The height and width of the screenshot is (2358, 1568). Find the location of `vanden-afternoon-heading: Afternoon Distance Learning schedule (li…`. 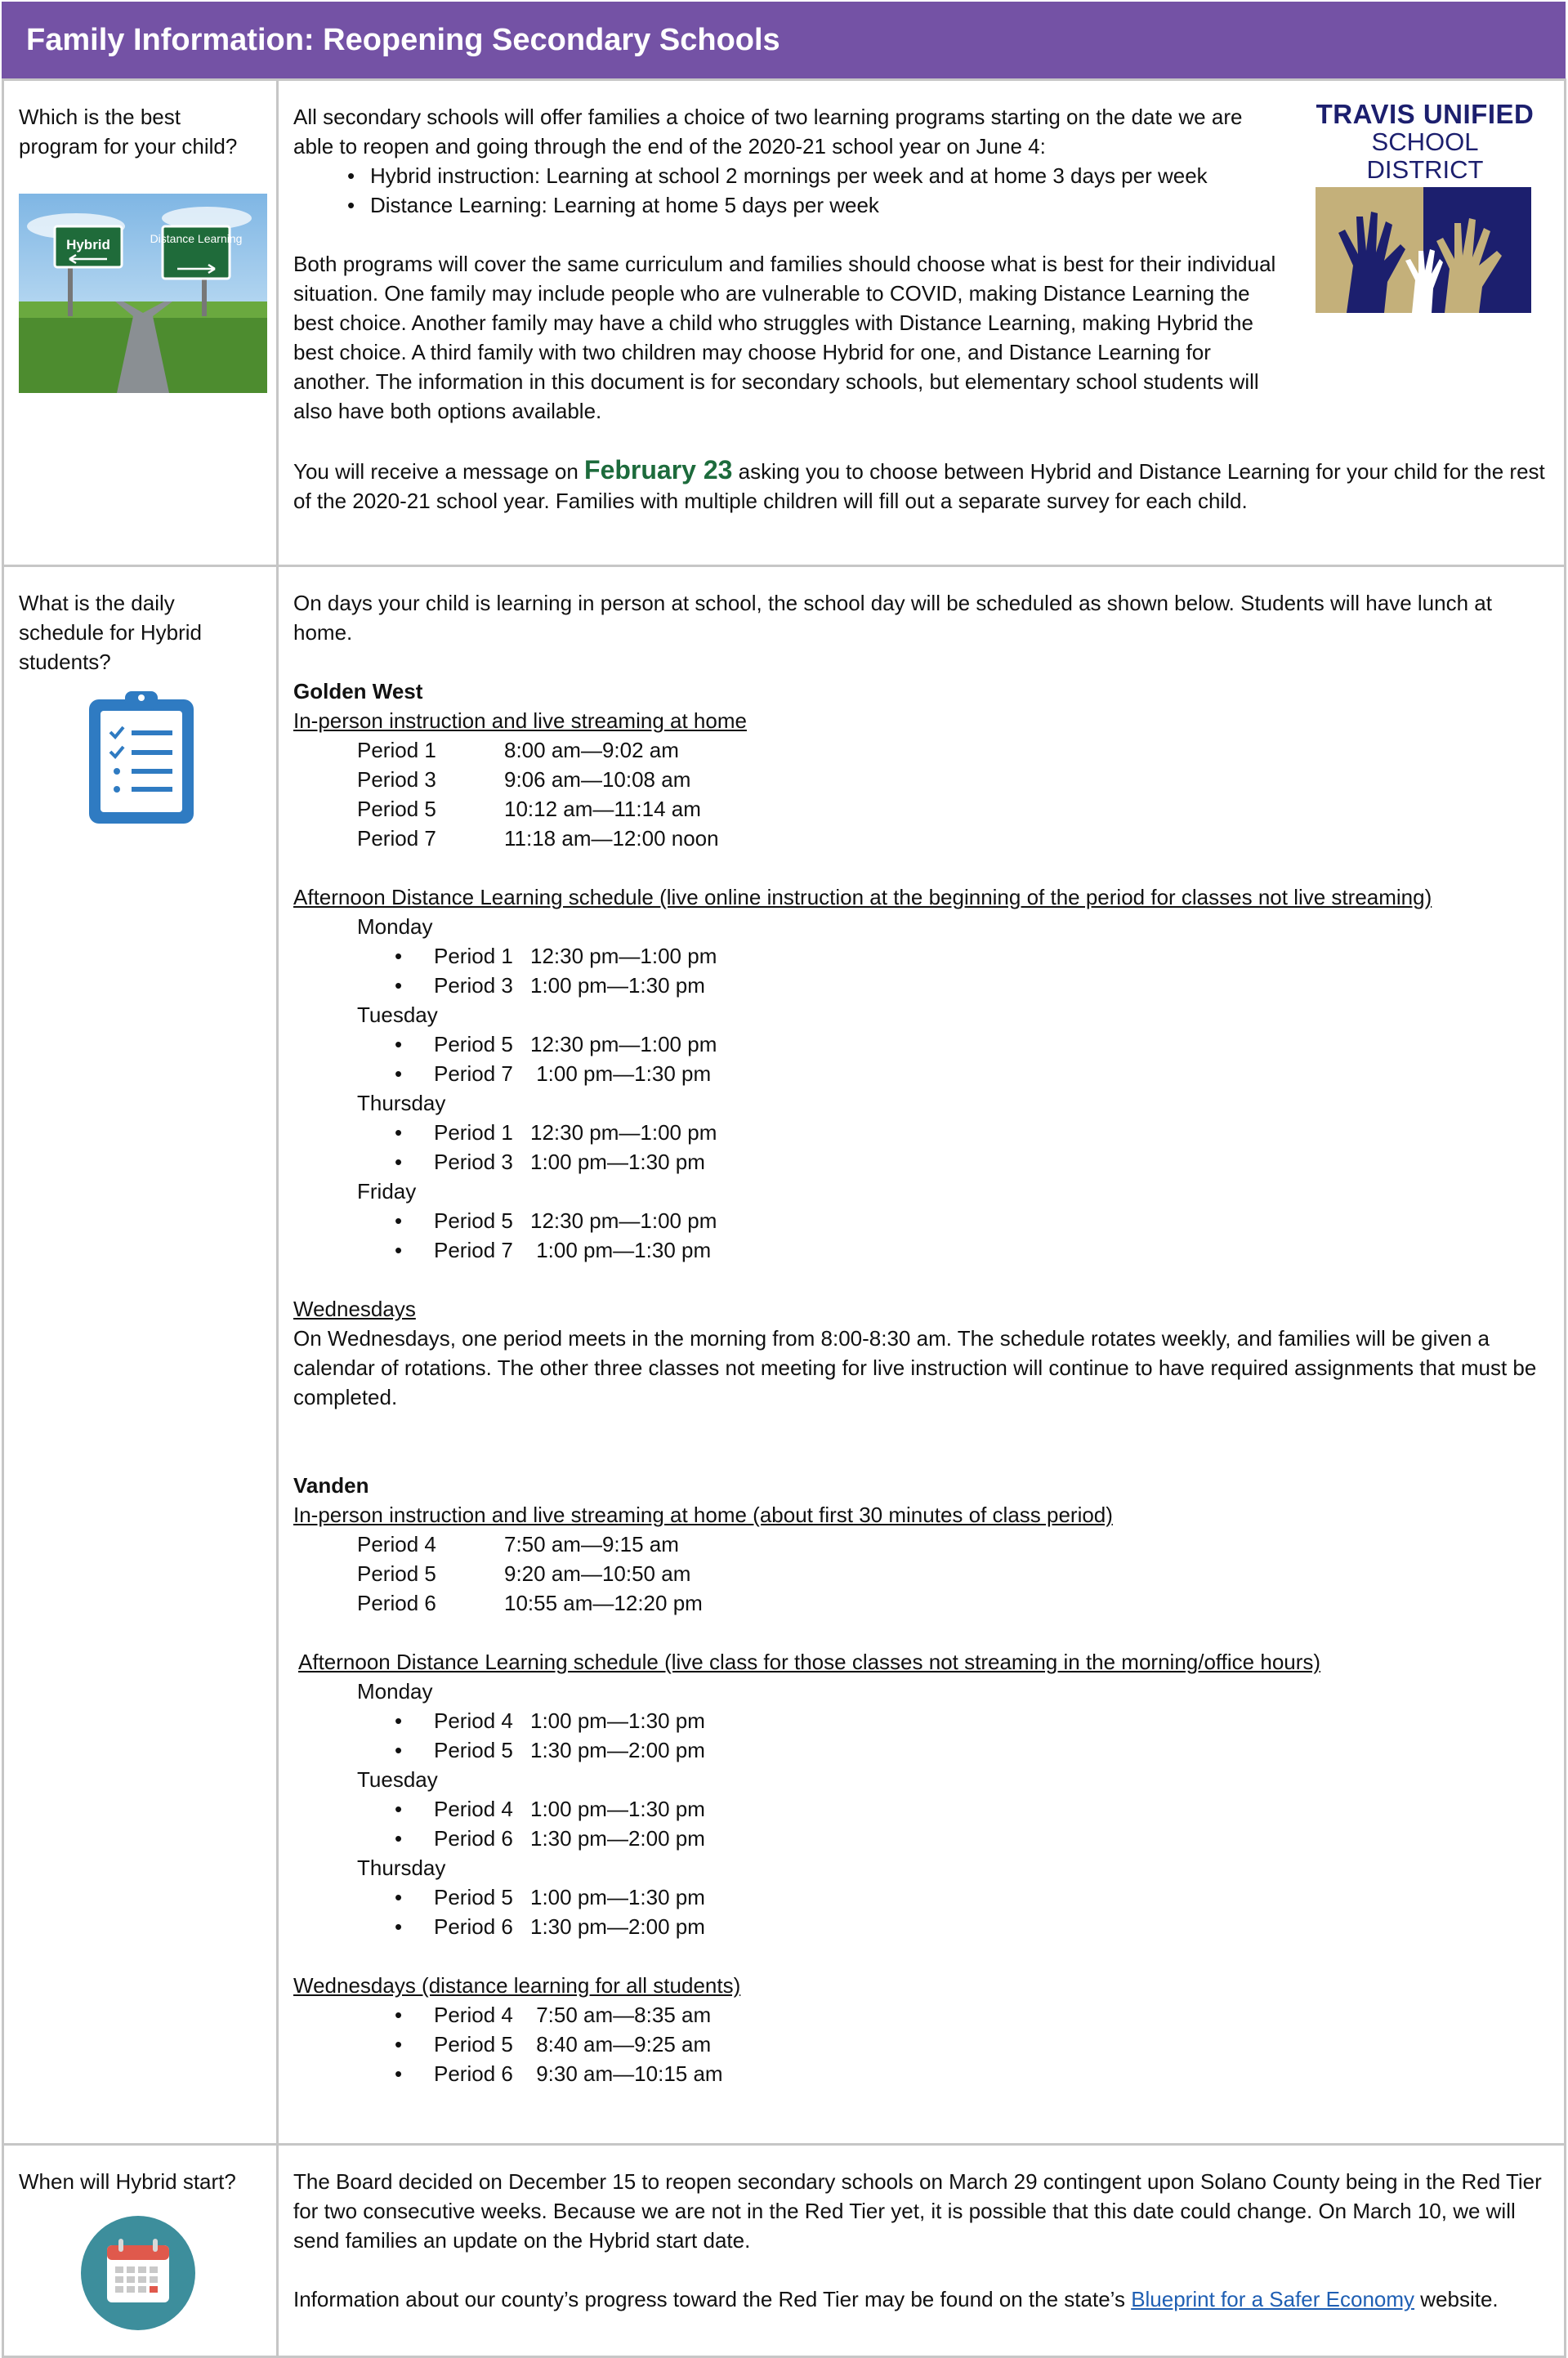

vanden-afternoon-heading: Afternoon Distance Learning schedule (li… is located at coordinates (809, 1662).